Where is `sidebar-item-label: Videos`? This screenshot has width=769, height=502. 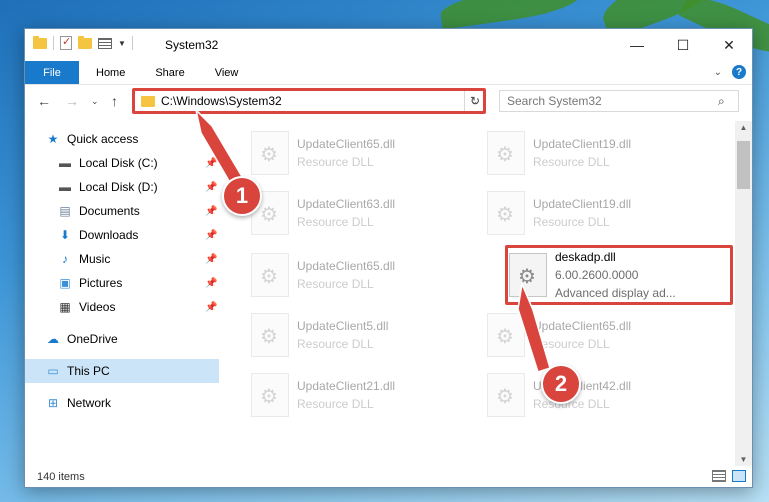
sidebar-item-label: Videos is located at coordinates (97, 307).